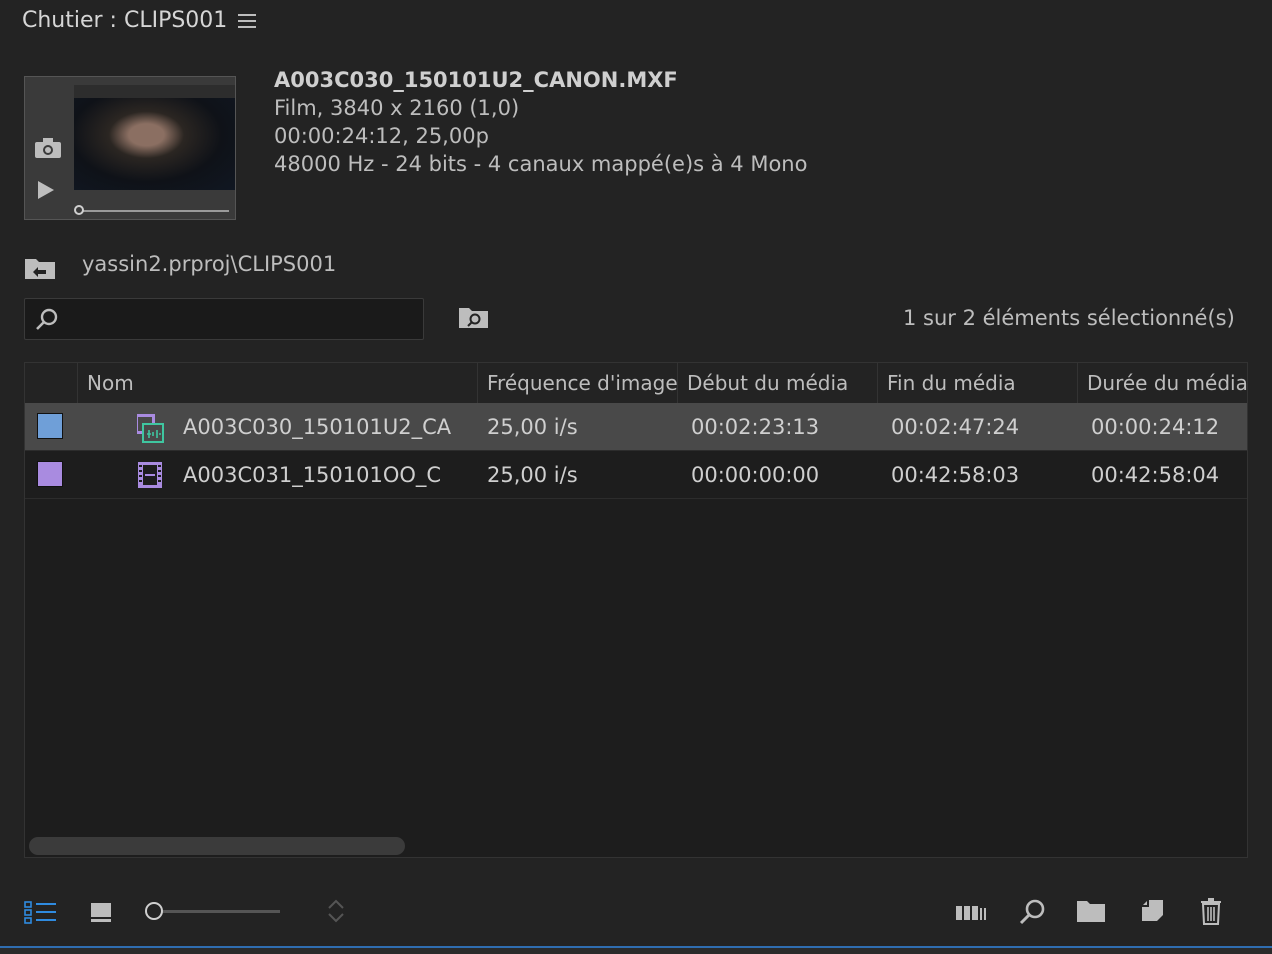  I want to click on preview-playhead, so click(79, 210).